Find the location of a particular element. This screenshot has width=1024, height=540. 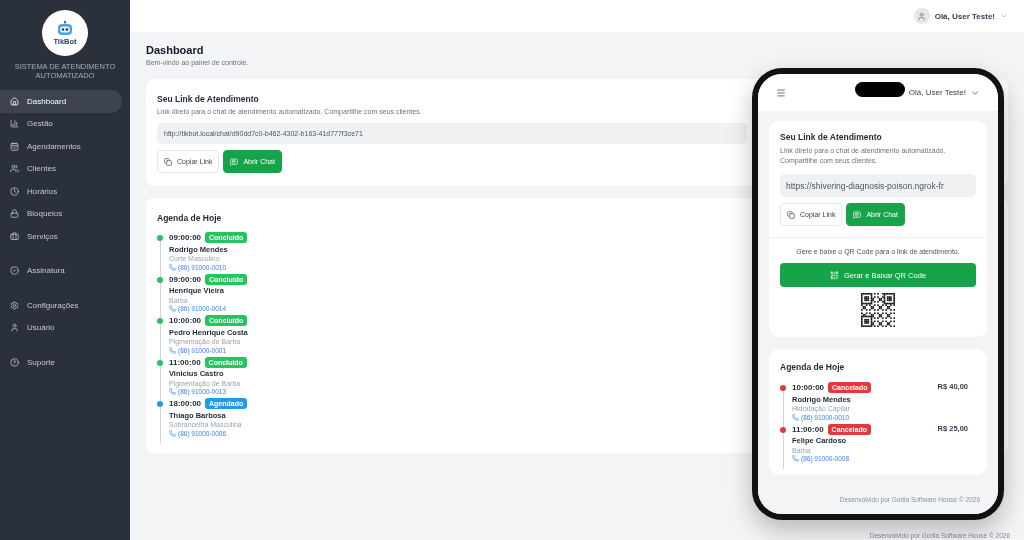

robot-logo-icon is located at coordinates (65, 28).